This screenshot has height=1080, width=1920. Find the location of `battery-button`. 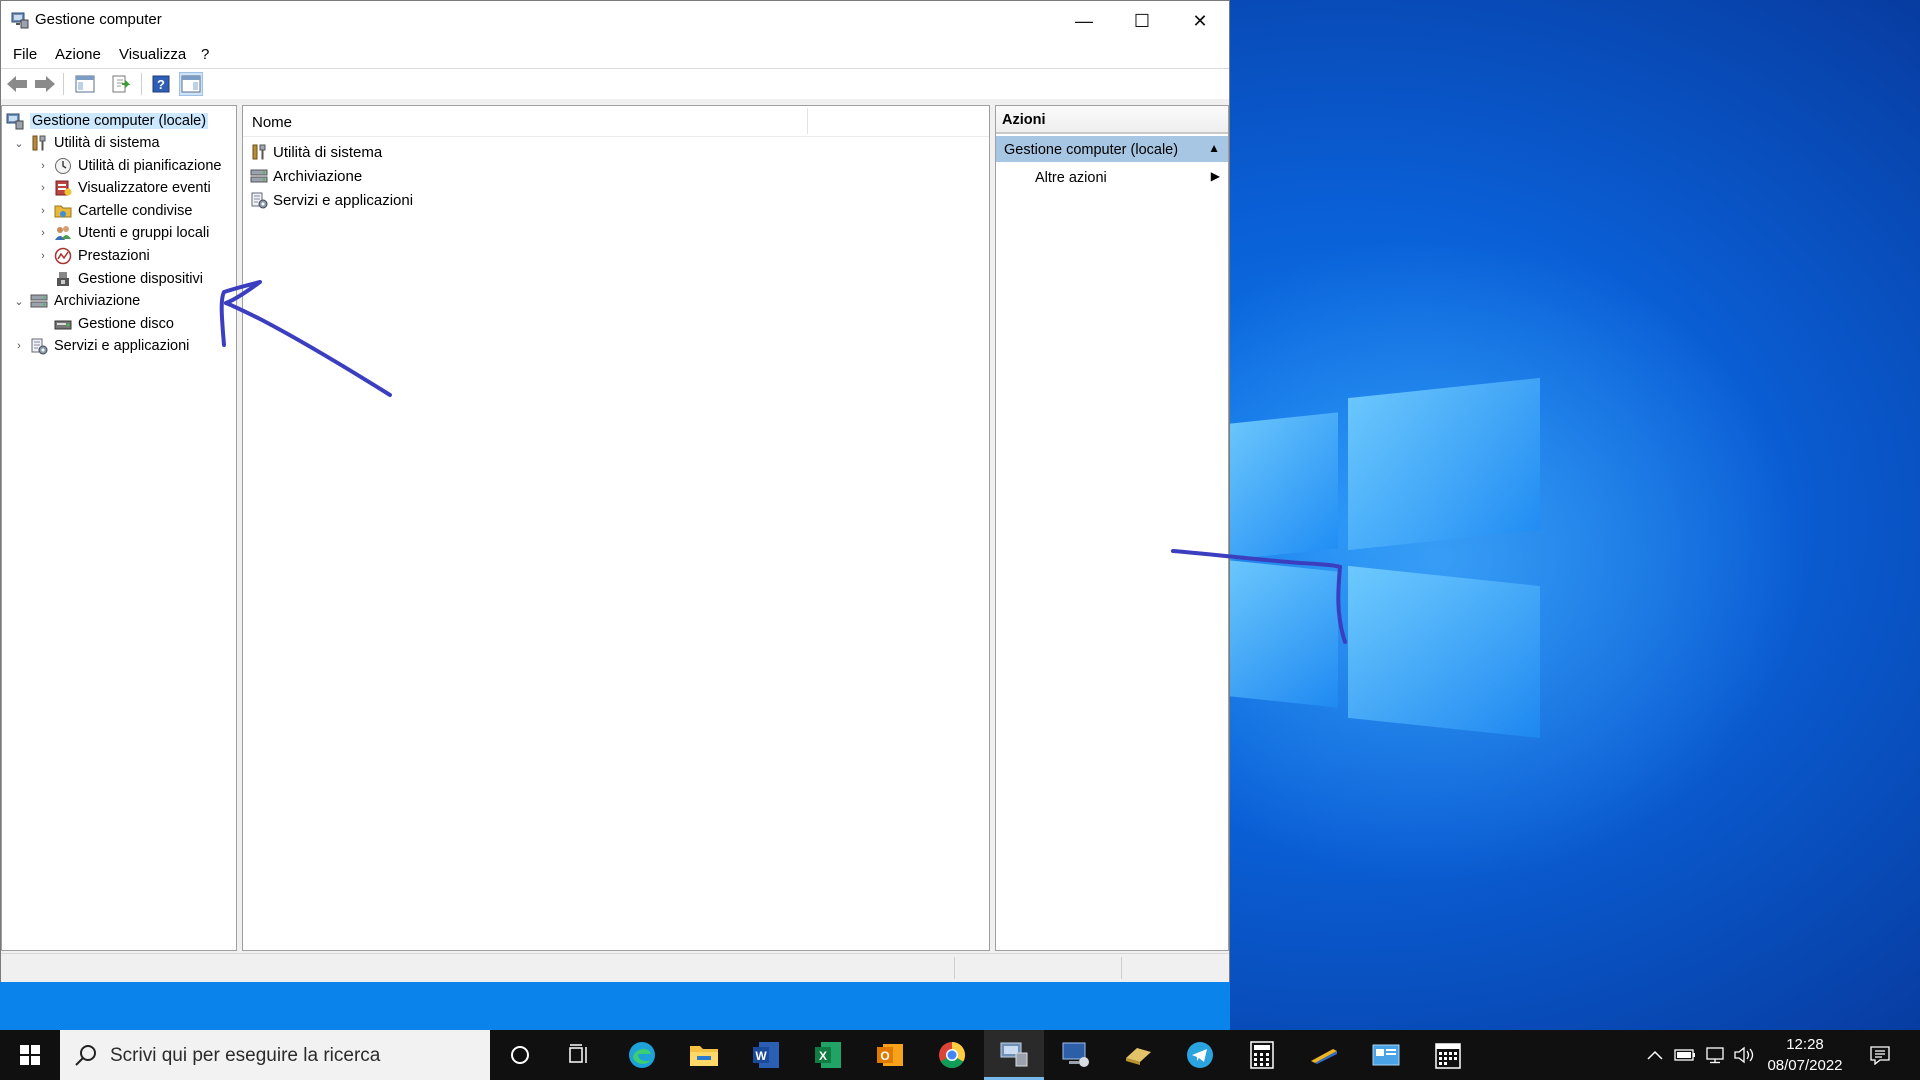

battery-button is located at coordinates (1685, 1055).